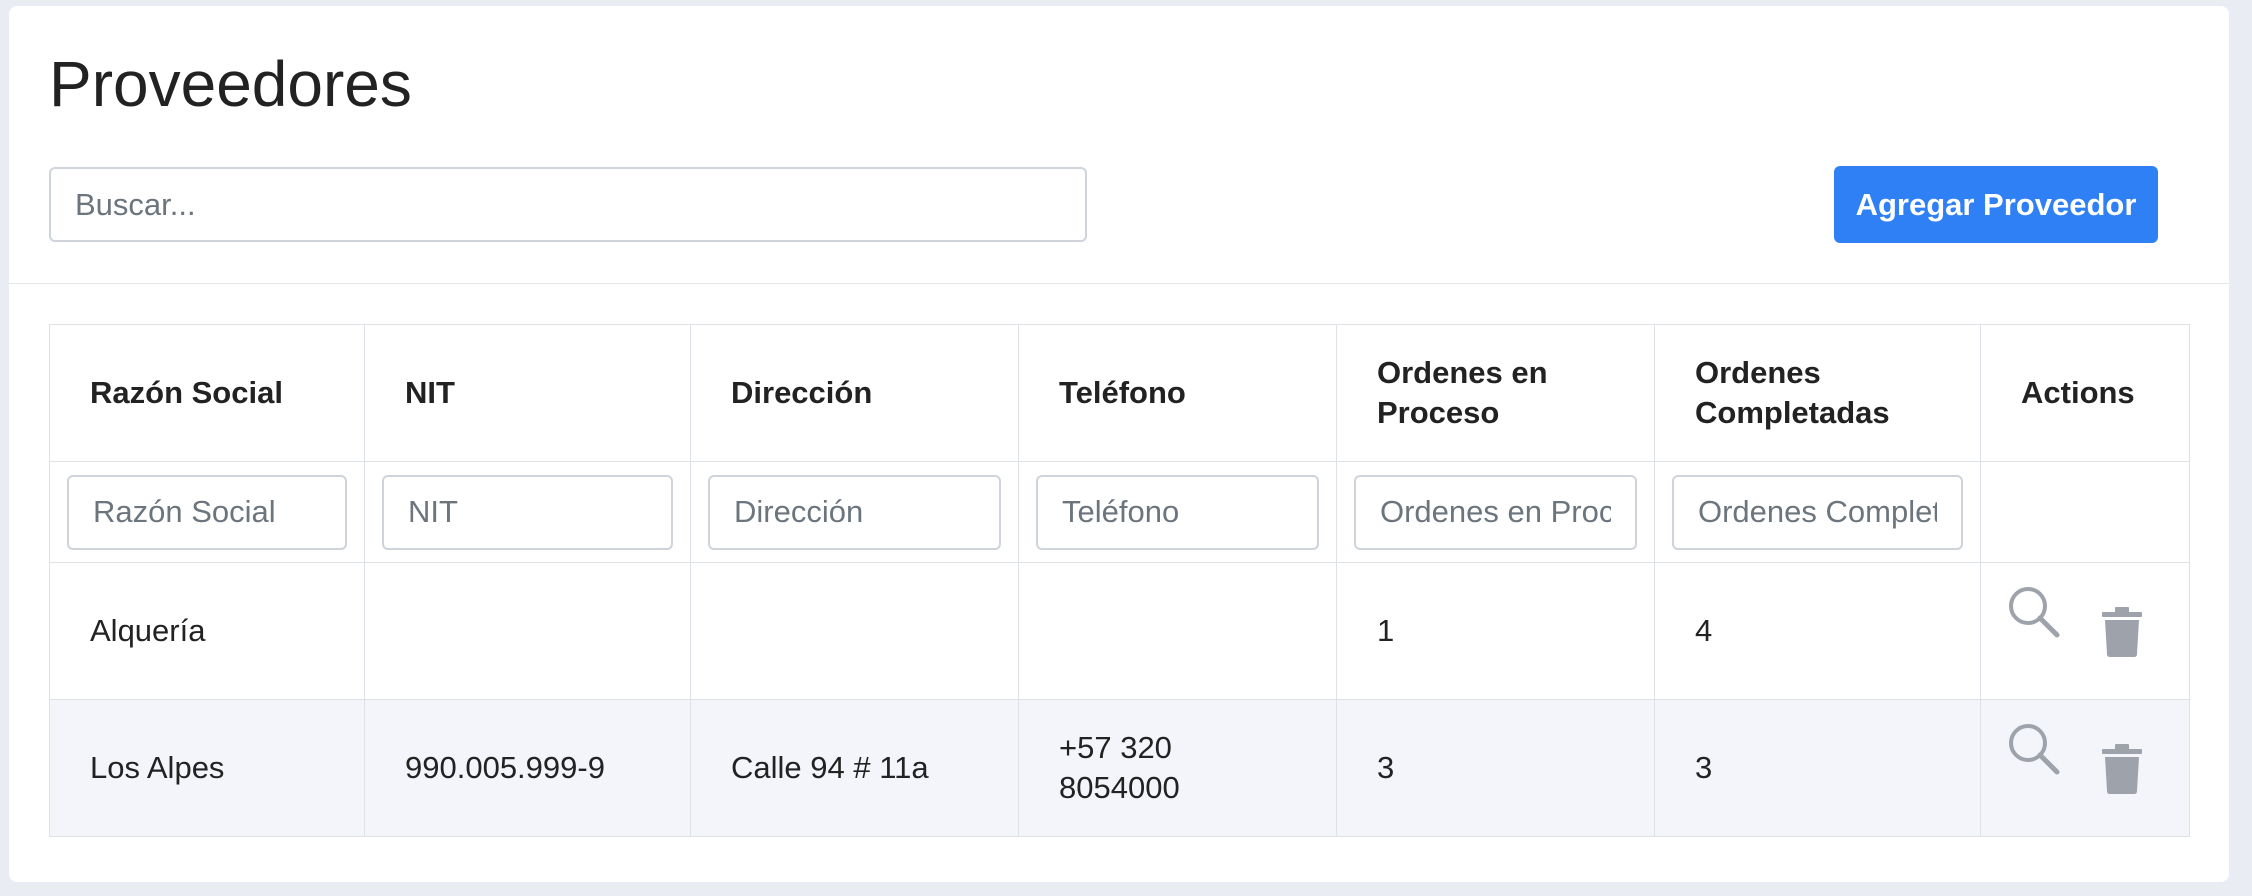 This screenshot has height=896, width=2252. Describe the element at coordinates (527, 393) in the screenshot. I see `column-header-nit: NIT` at that location.